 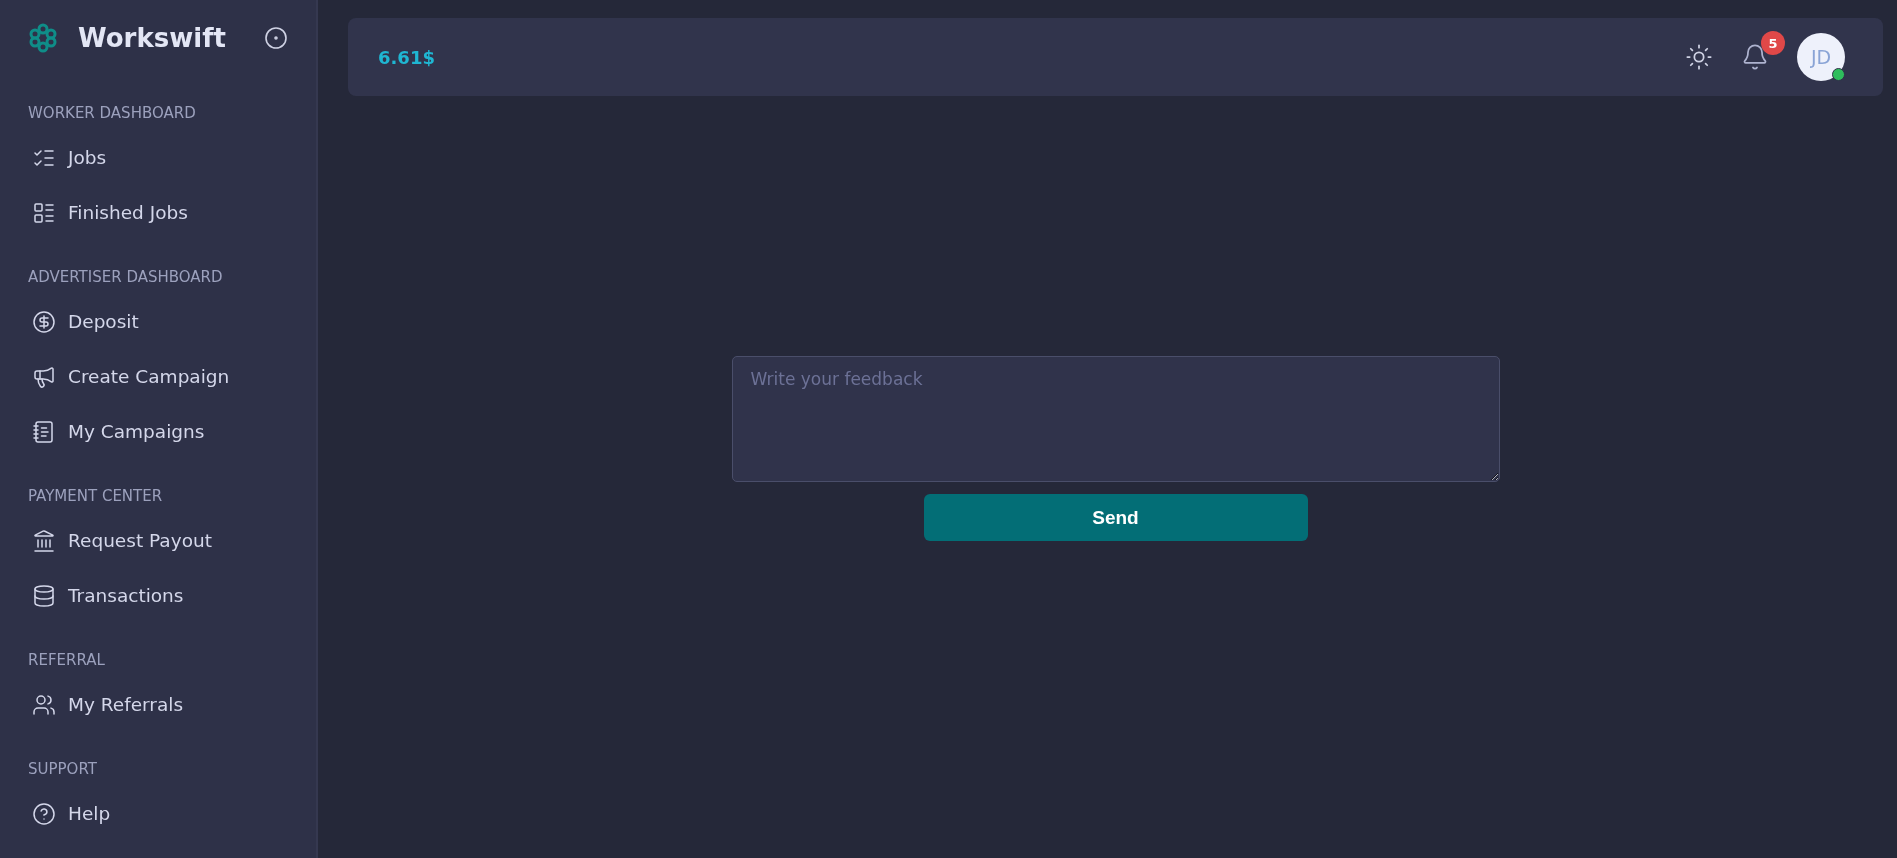 What do you see at coordinates (276, 38) in the screenshot?
I see `toggle-icon` at bounding box center [276, 38].